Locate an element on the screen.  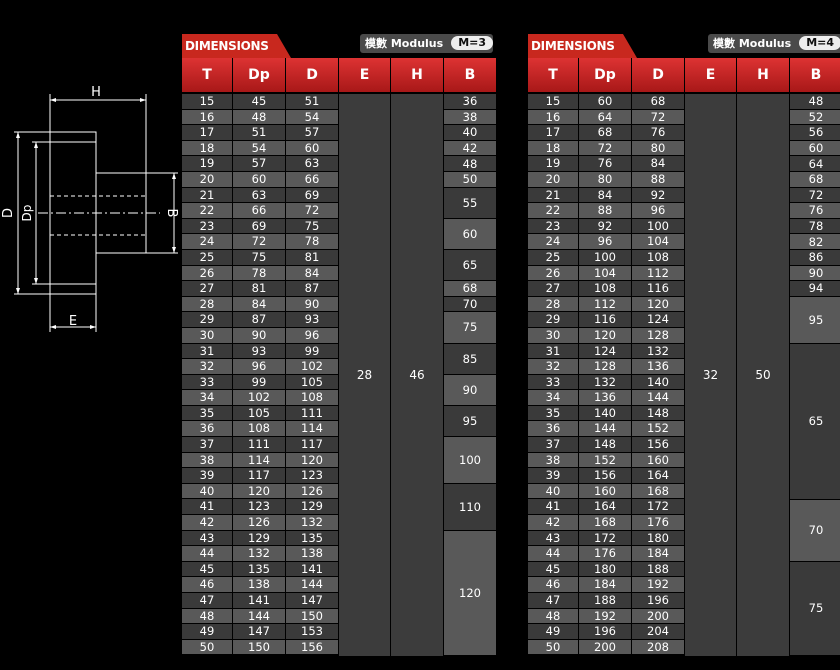
table-cell: 150 is located at coordinates (259, 647).